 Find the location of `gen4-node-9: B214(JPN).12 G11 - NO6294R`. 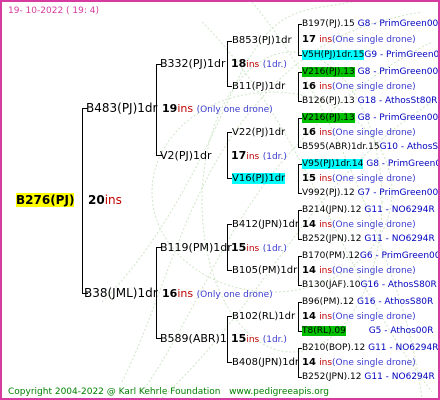

gen4-node-9: B214(JPN).12 G11 - NO6294R is located at coordinates (368, 210).